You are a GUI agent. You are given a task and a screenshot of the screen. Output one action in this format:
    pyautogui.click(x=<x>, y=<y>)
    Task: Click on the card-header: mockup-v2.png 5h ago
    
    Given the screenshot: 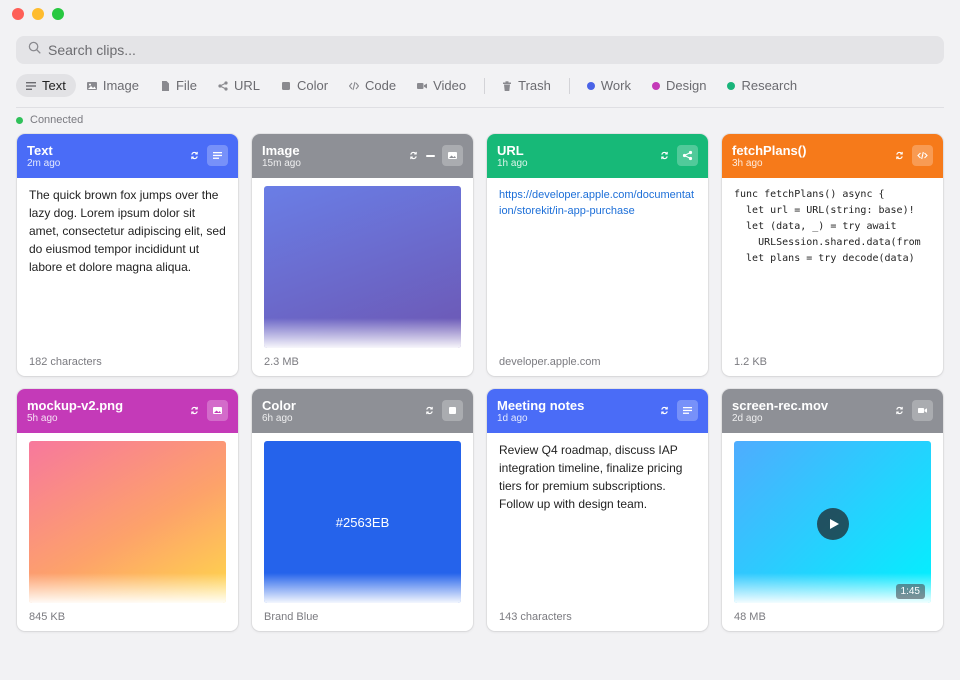 What is the action you would take?
    pyautogui.click(x=127, y=411)
    